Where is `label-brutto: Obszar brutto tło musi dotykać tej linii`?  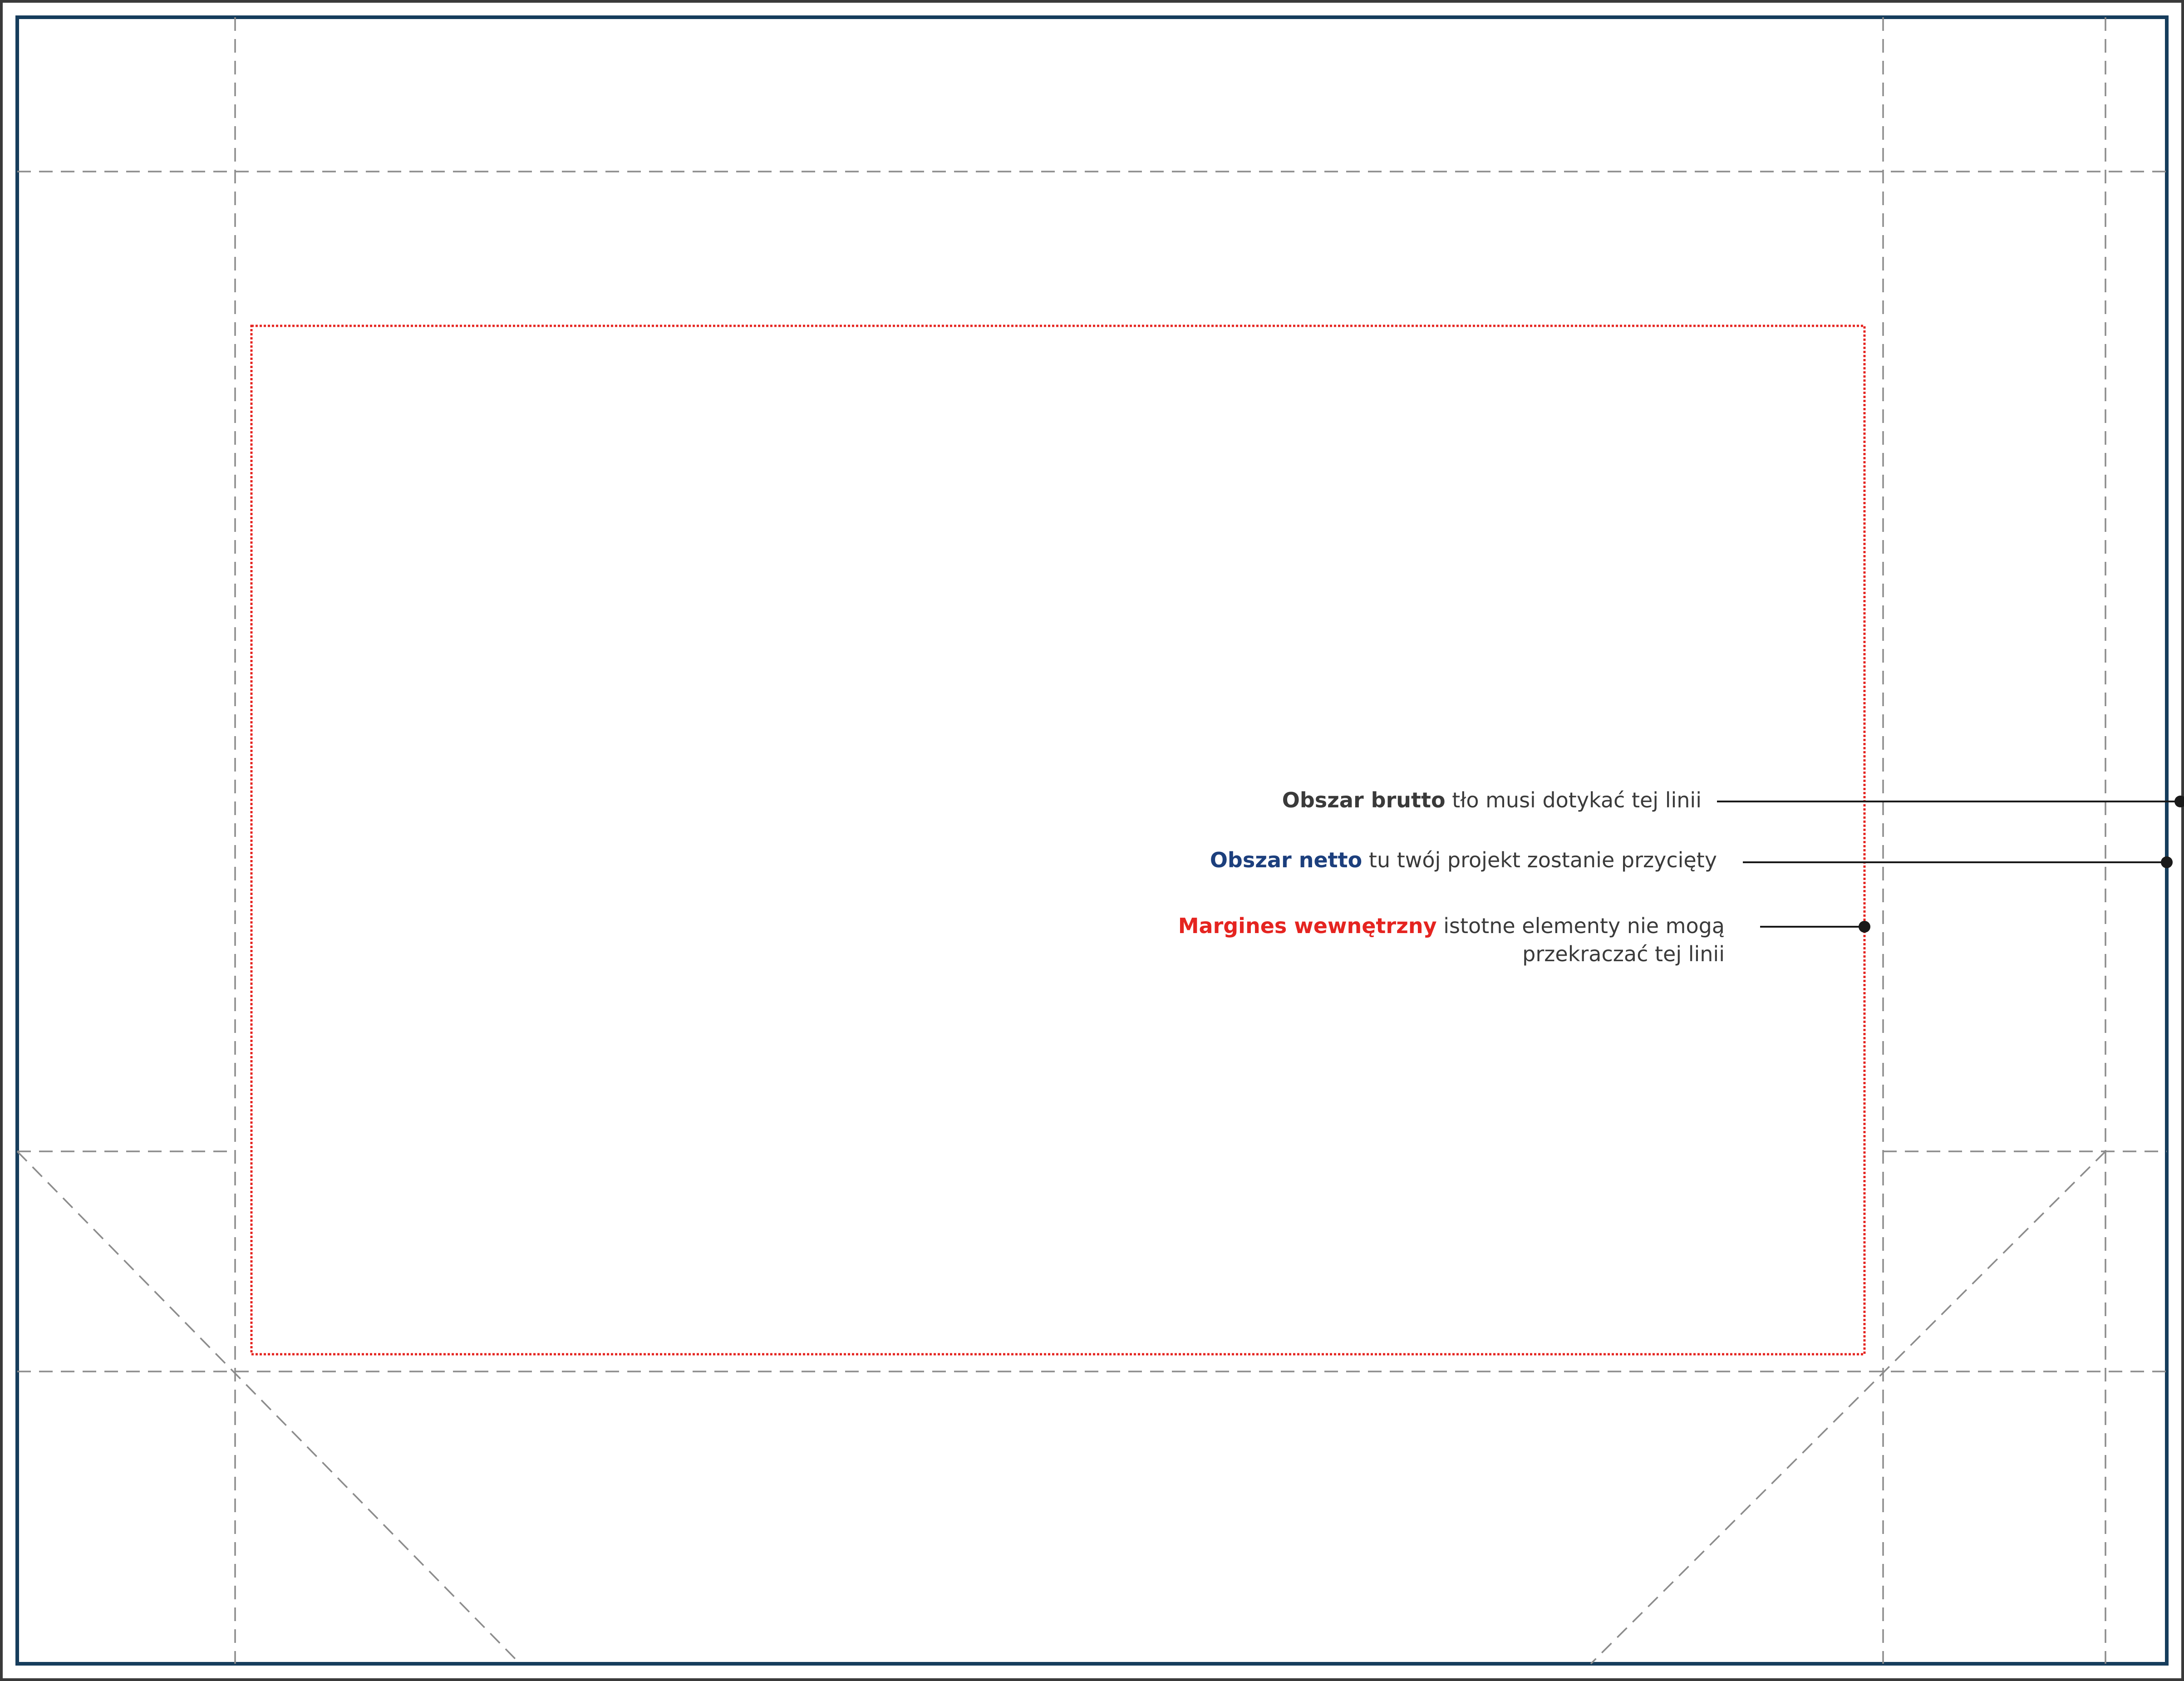
label-brutto: Obszar brutto tło musi dotykać tej linii is located at coordinates (1492, 800).